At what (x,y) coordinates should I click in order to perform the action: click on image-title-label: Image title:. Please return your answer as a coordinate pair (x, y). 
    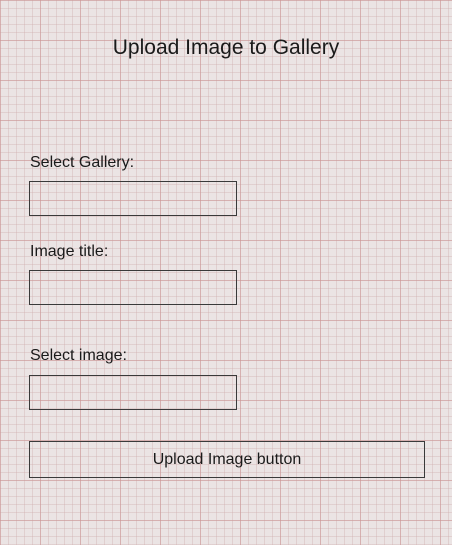
    Looking at the image, I should click on (69, 251).